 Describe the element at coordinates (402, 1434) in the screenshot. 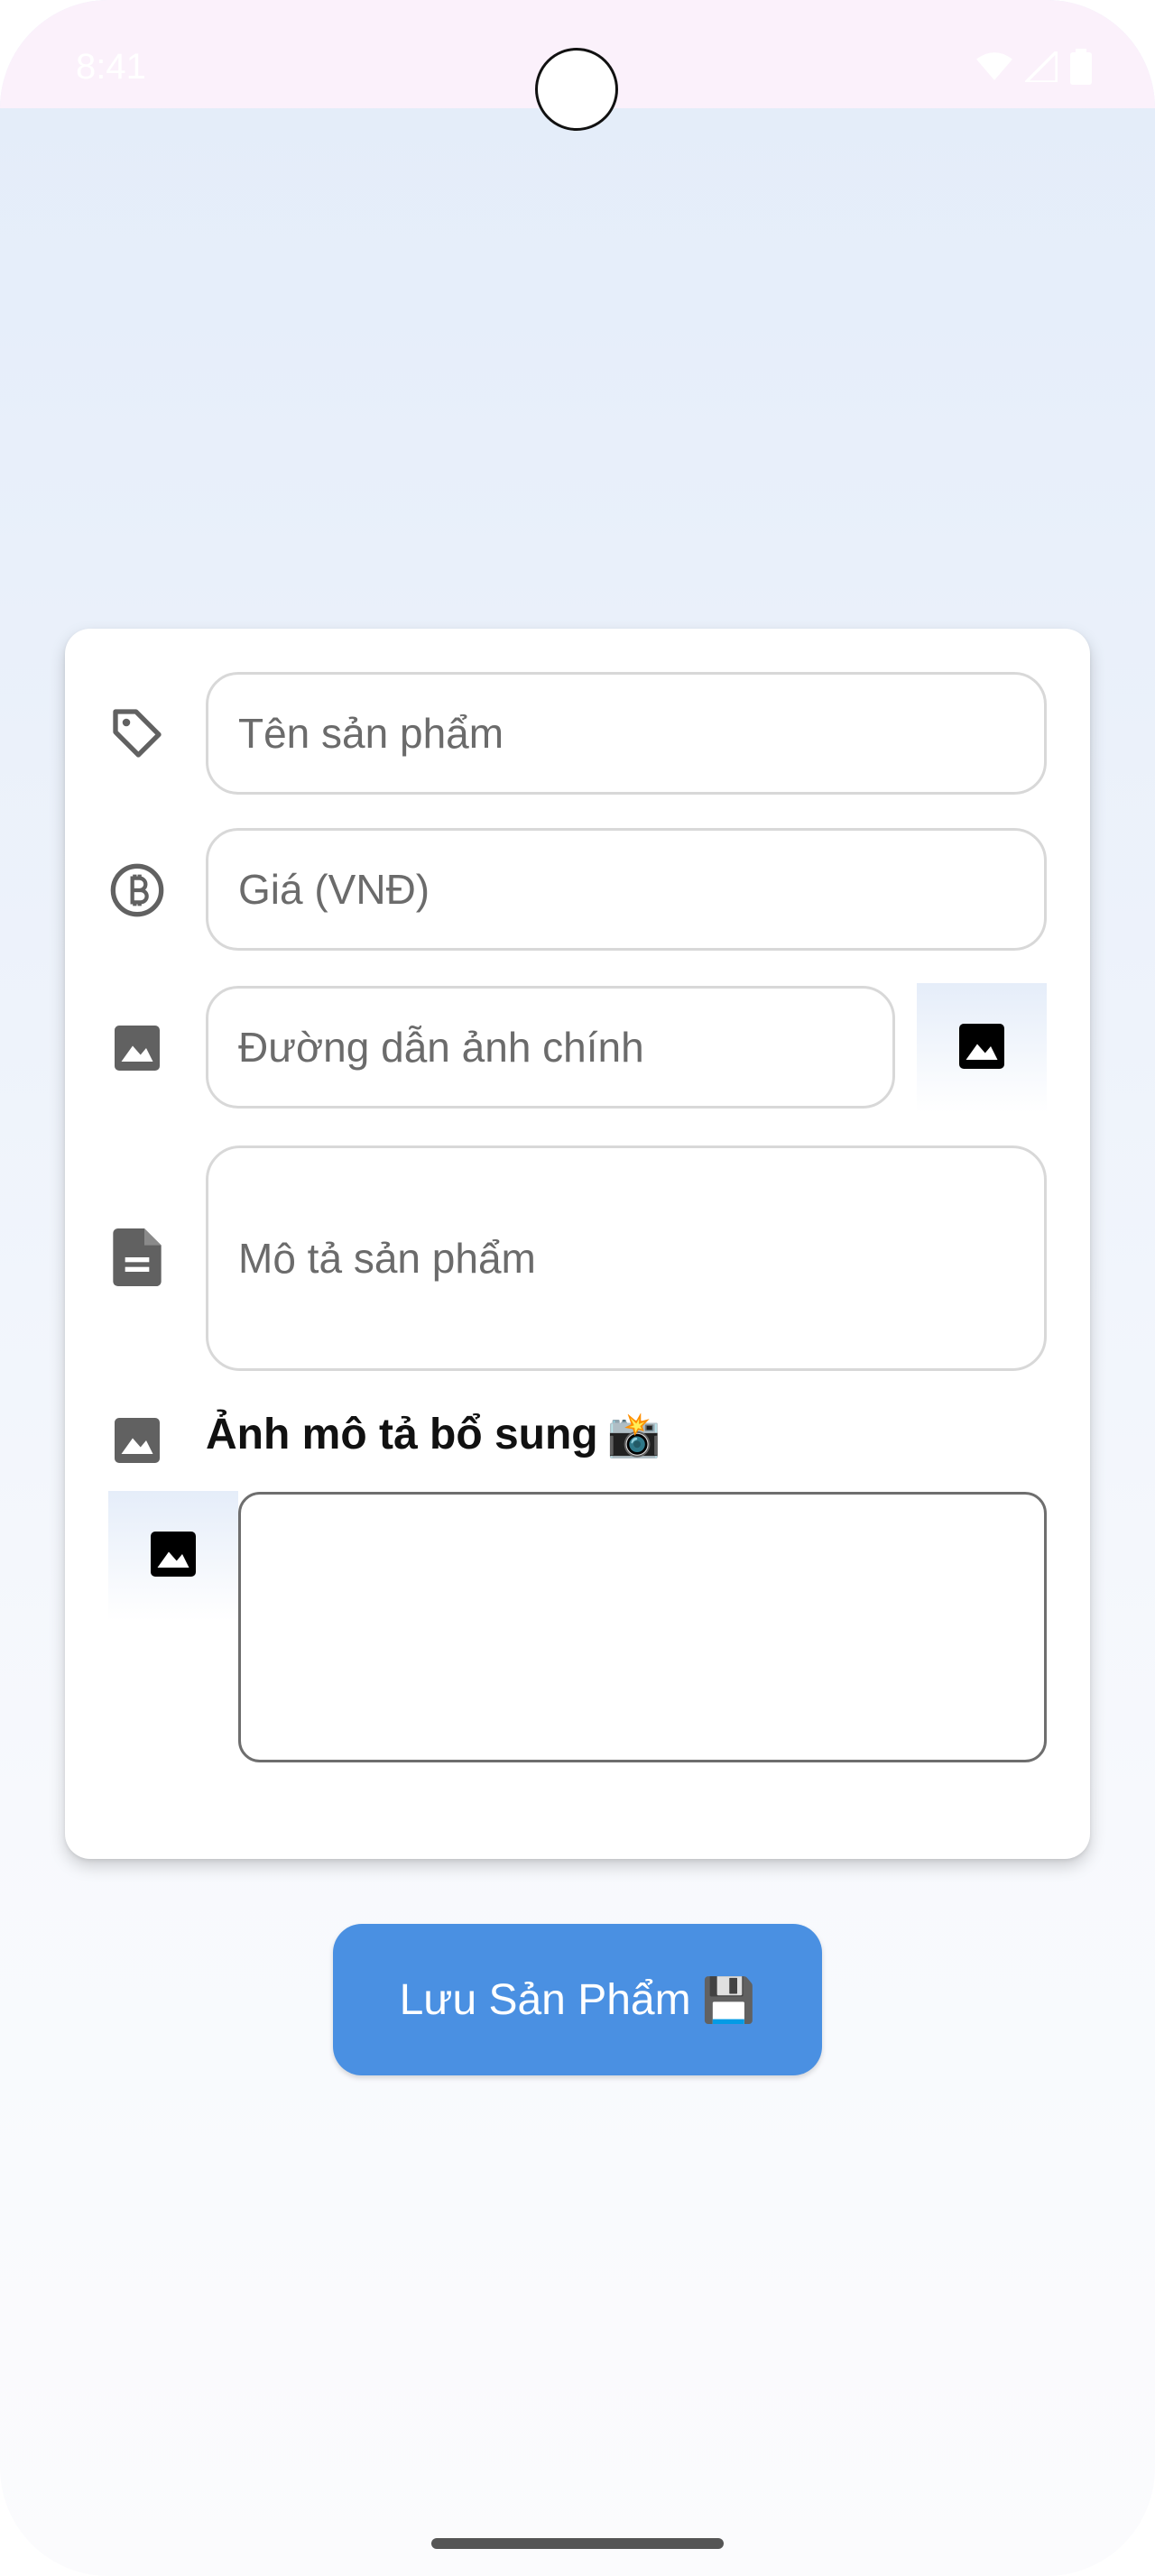

I see `extra-images-label-text: Ảnh mô tả bổ sung` at that location.